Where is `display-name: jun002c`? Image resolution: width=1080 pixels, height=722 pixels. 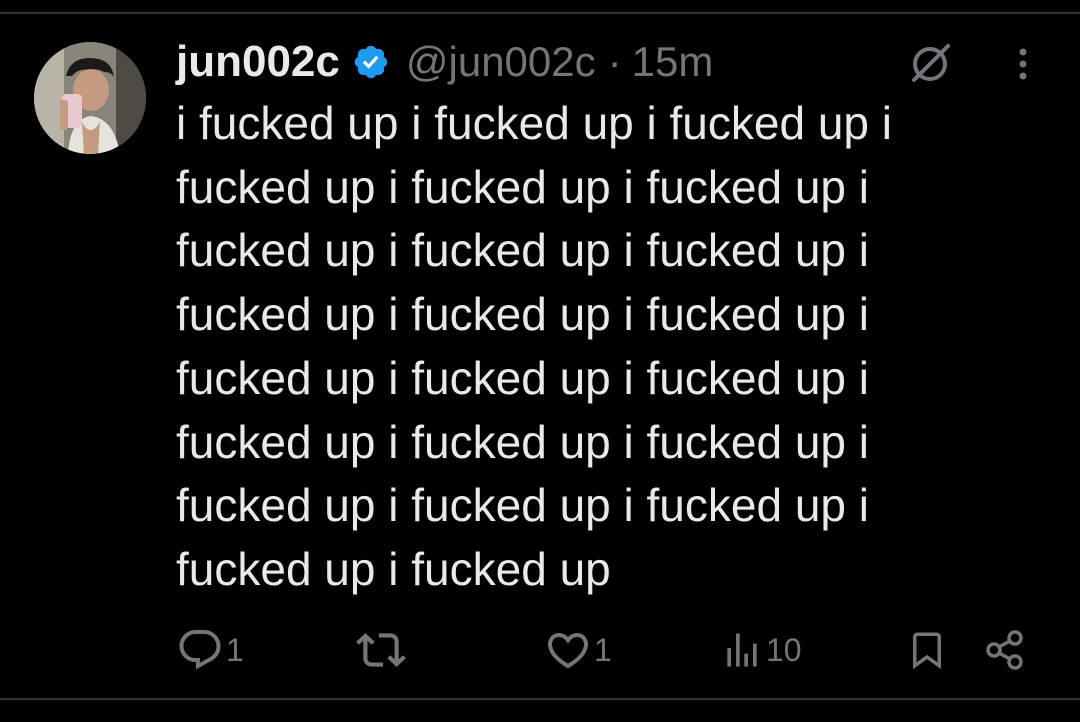
display-name: jun002c is located at coordinates (258, 62).